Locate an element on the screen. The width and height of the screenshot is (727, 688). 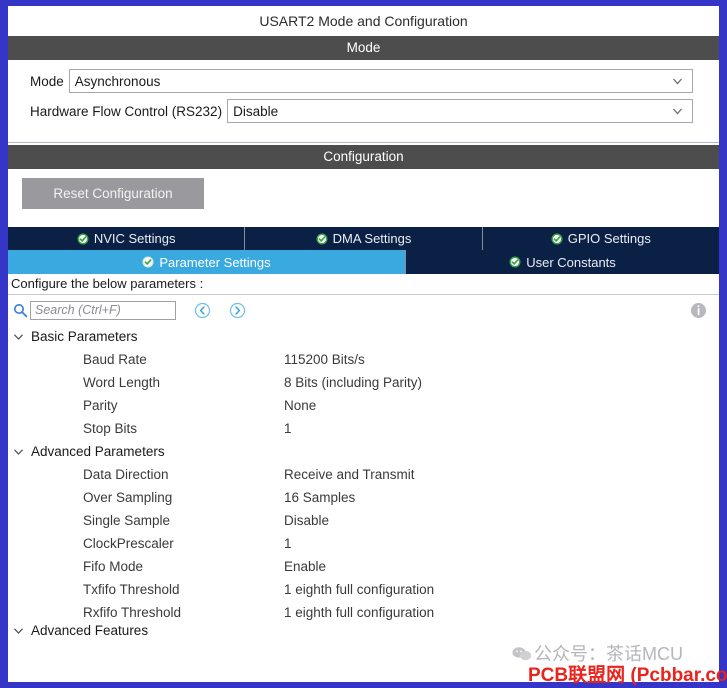
parameter-value: 16 Samples is located at coordinates (320, 497).